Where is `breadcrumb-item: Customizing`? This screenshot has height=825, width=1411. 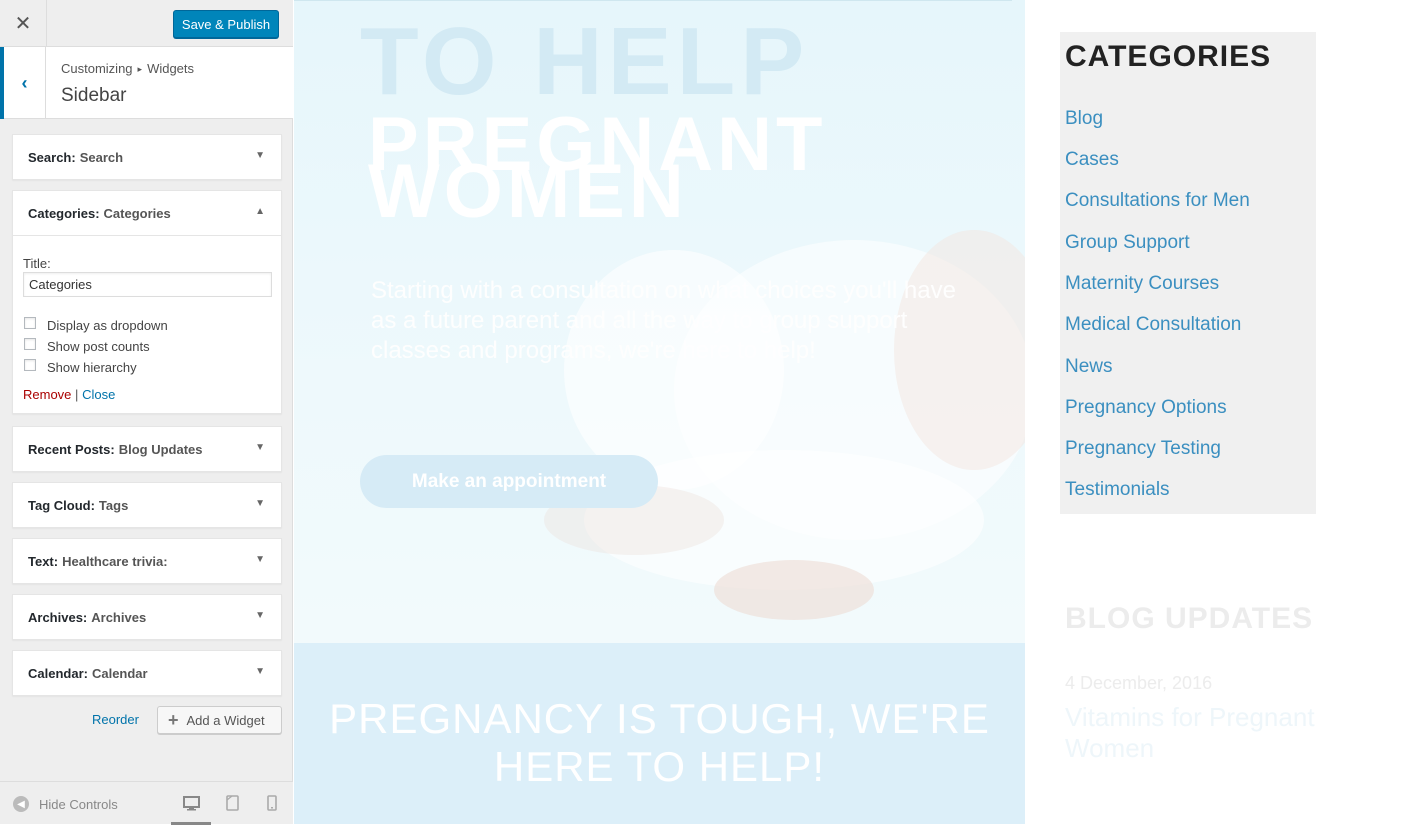
breadcrumb-item: Customizing is located at coordinates (97, 68).